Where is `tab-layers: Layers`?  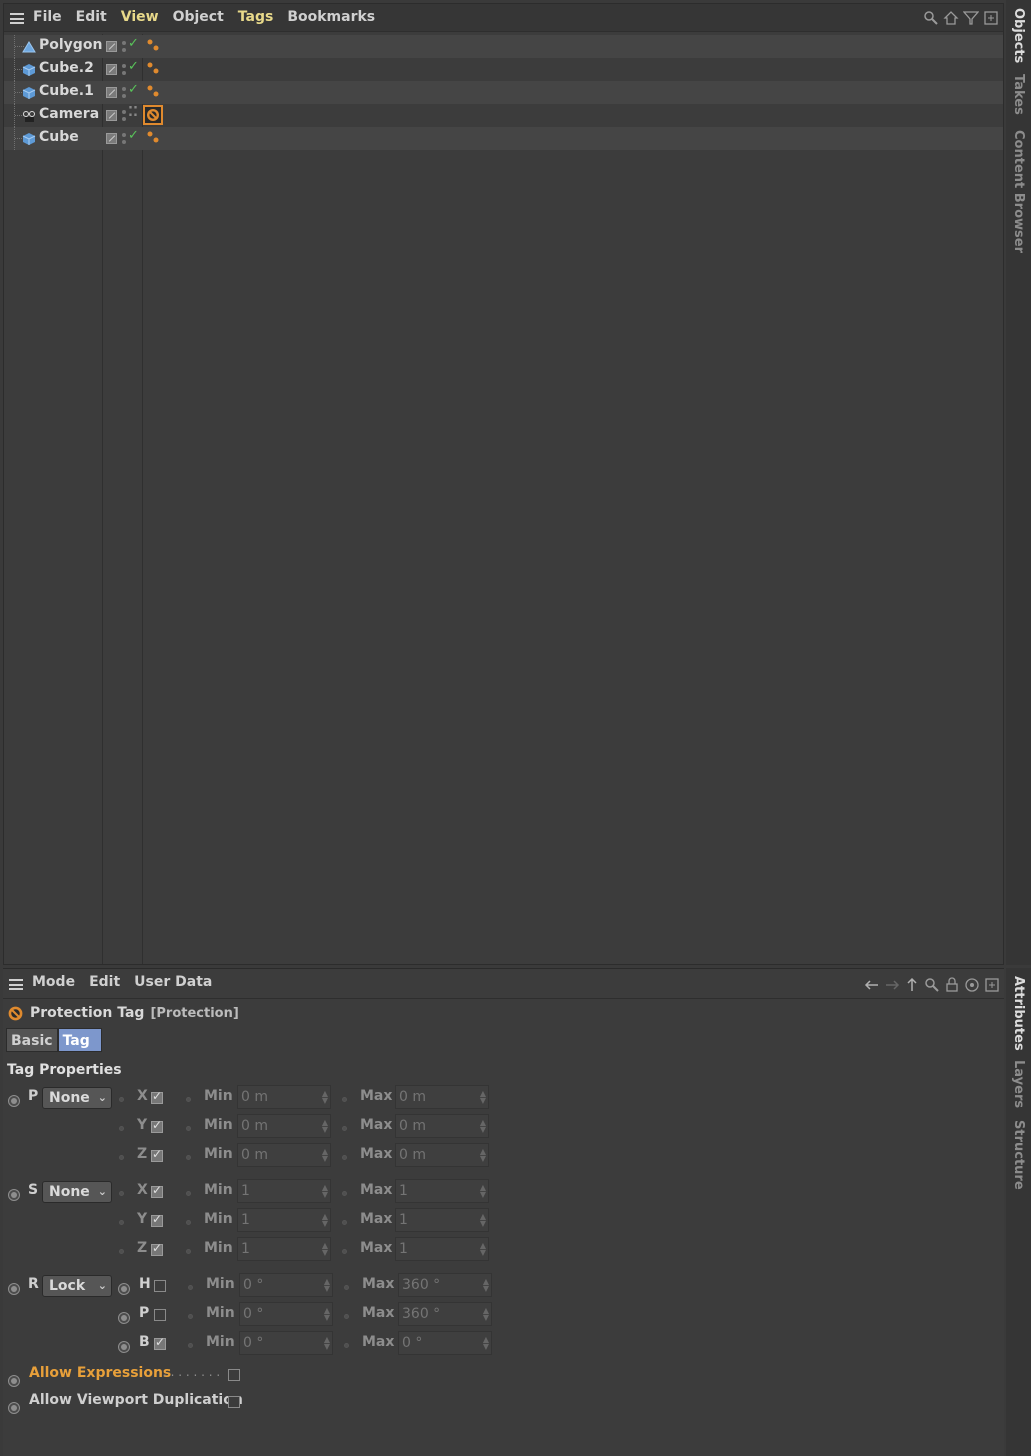 tab-layers: Layers is located at coordinates (1018, 1084).